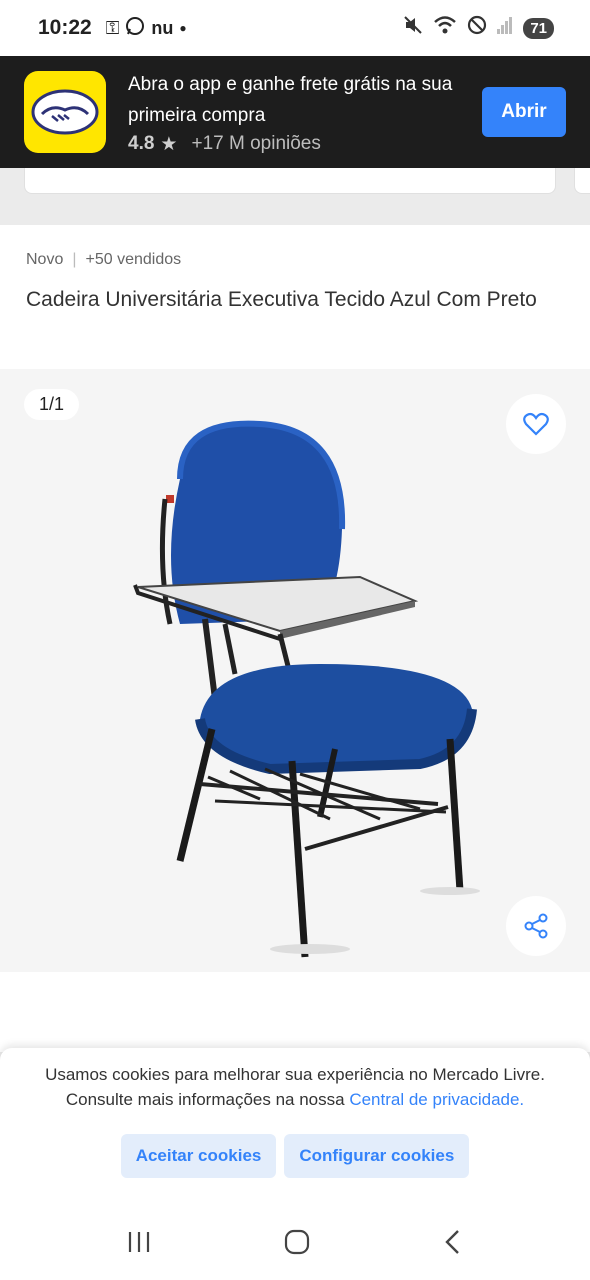 This screenshot has height=1280, width=590. Describe the element at coordinates (295, 260) in the screenshot. I see `product-meta: Novo | +50 vendidos` at that location.